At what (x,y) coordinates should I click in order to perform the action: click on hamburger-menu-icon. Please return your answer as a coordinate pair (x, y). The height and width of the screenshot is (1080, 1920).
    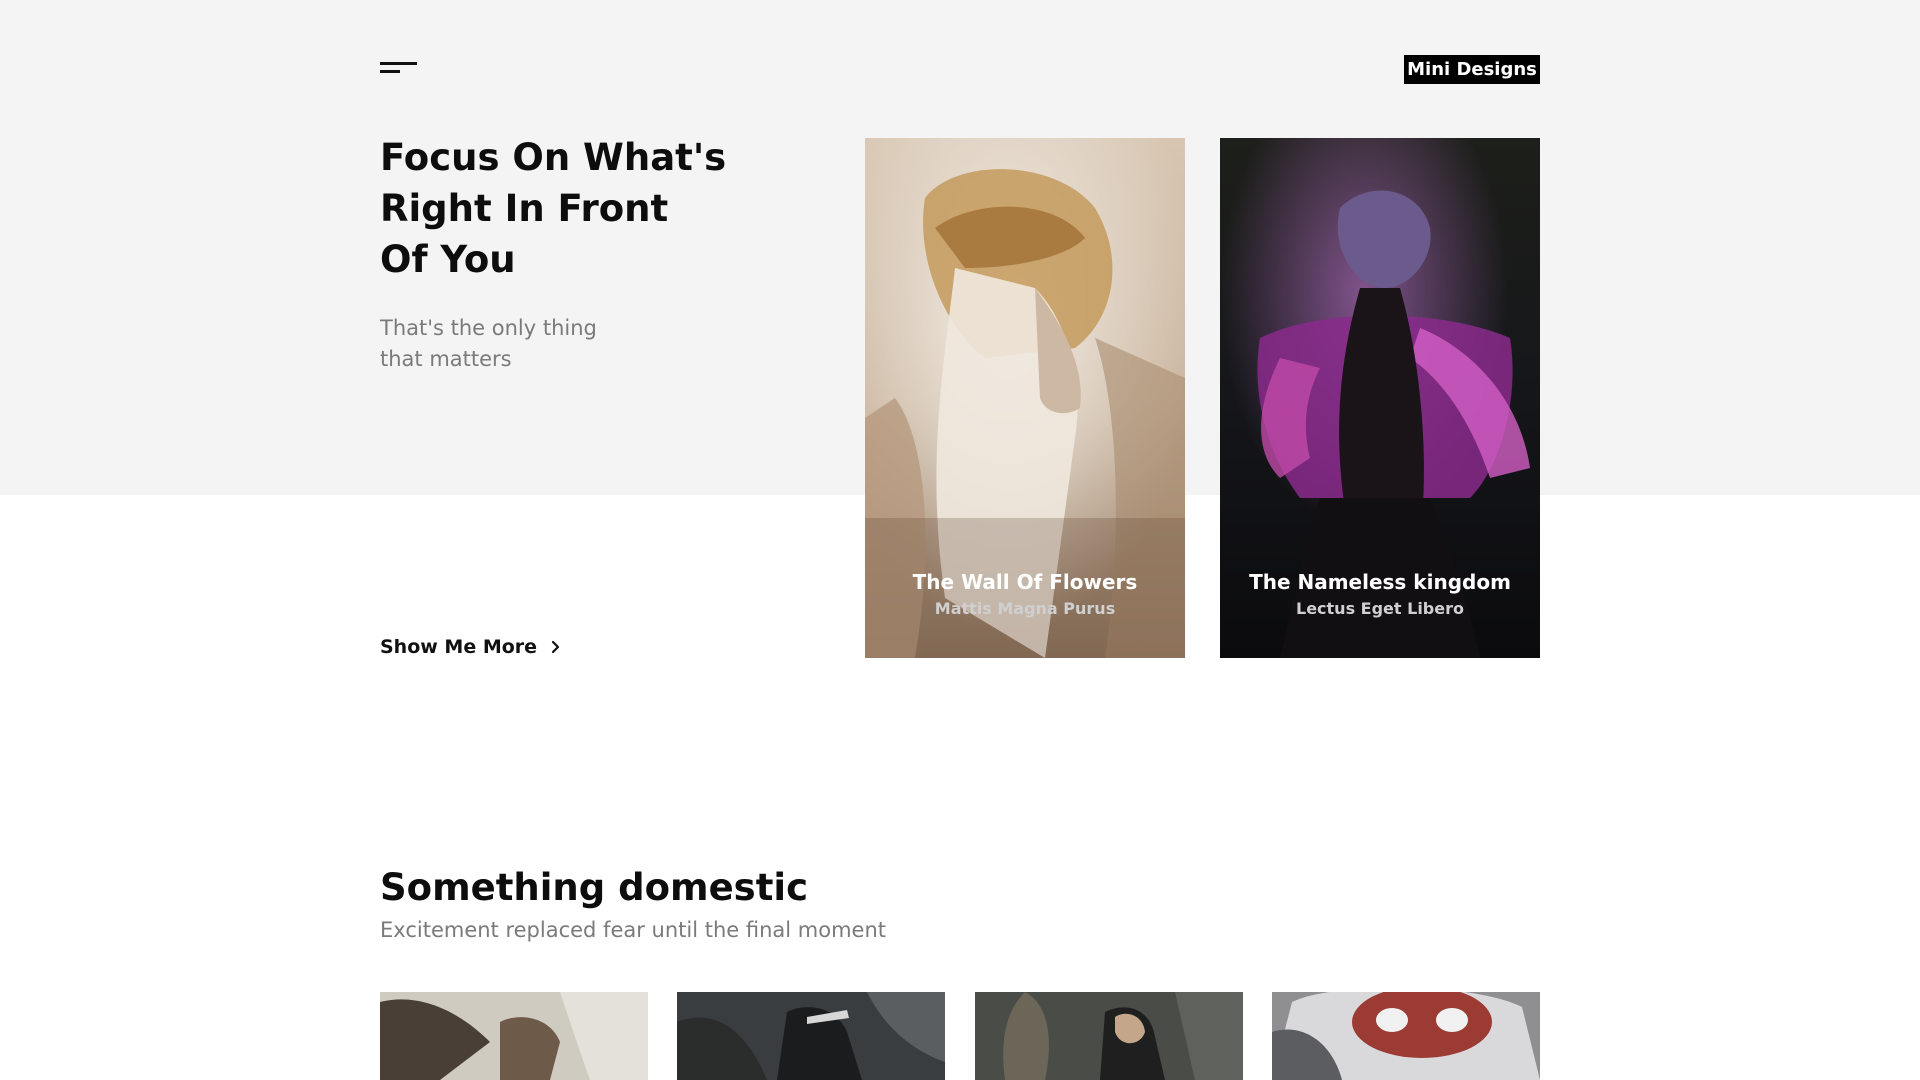
    Looking at the image, I should click on (399, 69).